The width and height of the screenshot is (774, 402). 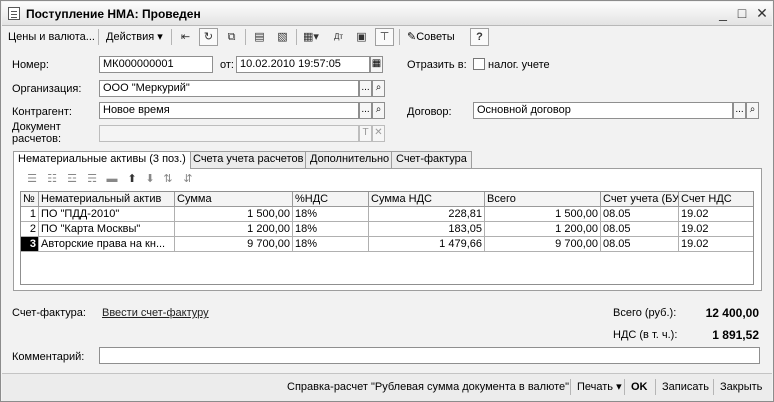 What do you see at coordinates (427, 214) in the screenshot?
I see `cell-vat-sum: 228,81` at bounding box center [427, 214].